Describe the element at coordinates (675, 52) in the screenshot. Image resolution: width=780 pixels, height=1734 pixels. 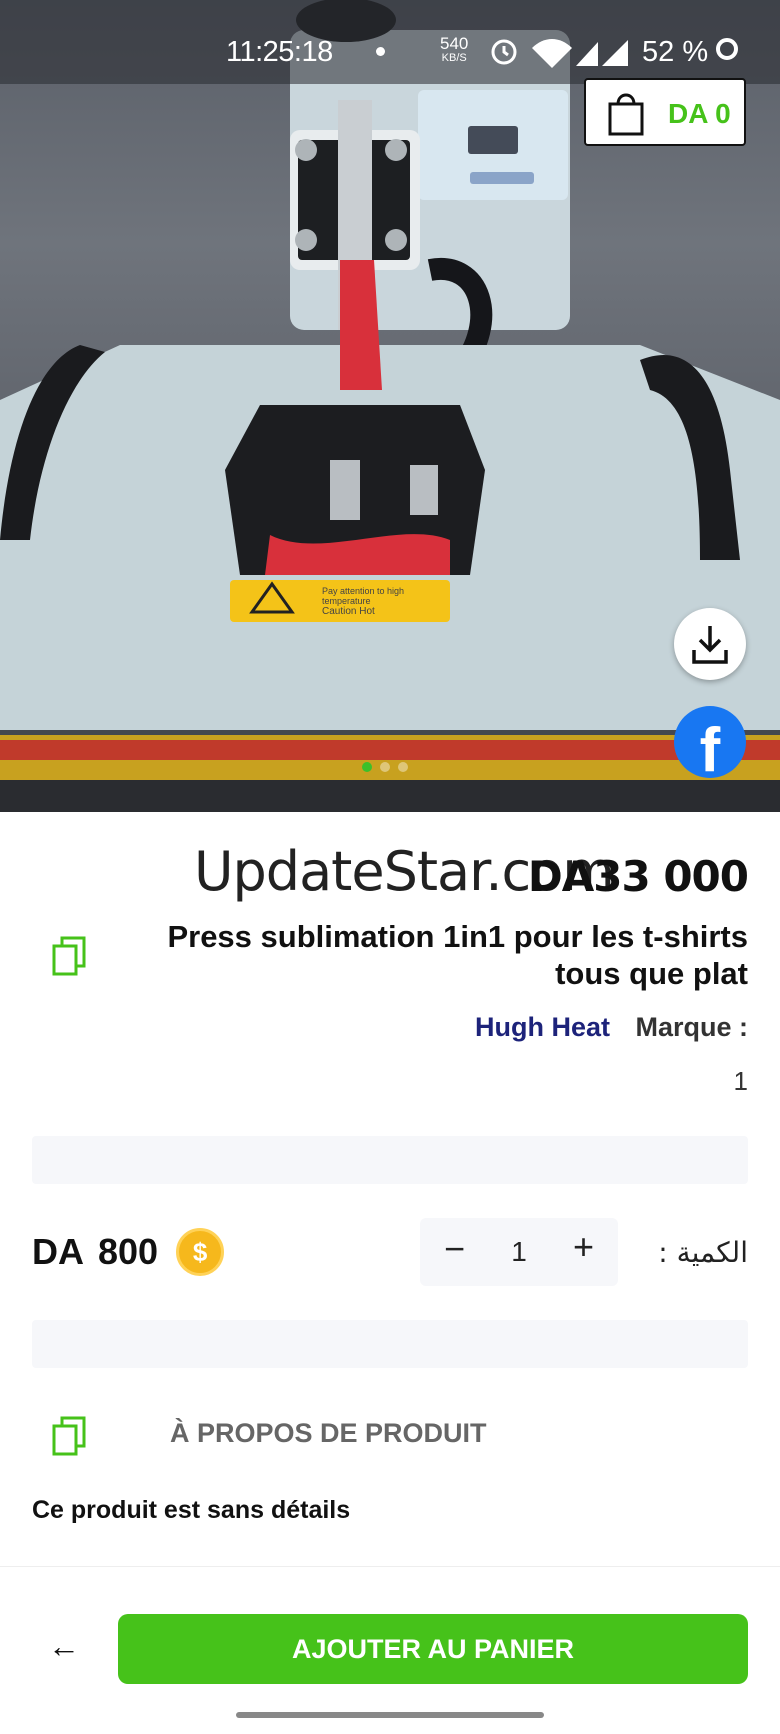
I see `battery-percent: 52 %` at that location.